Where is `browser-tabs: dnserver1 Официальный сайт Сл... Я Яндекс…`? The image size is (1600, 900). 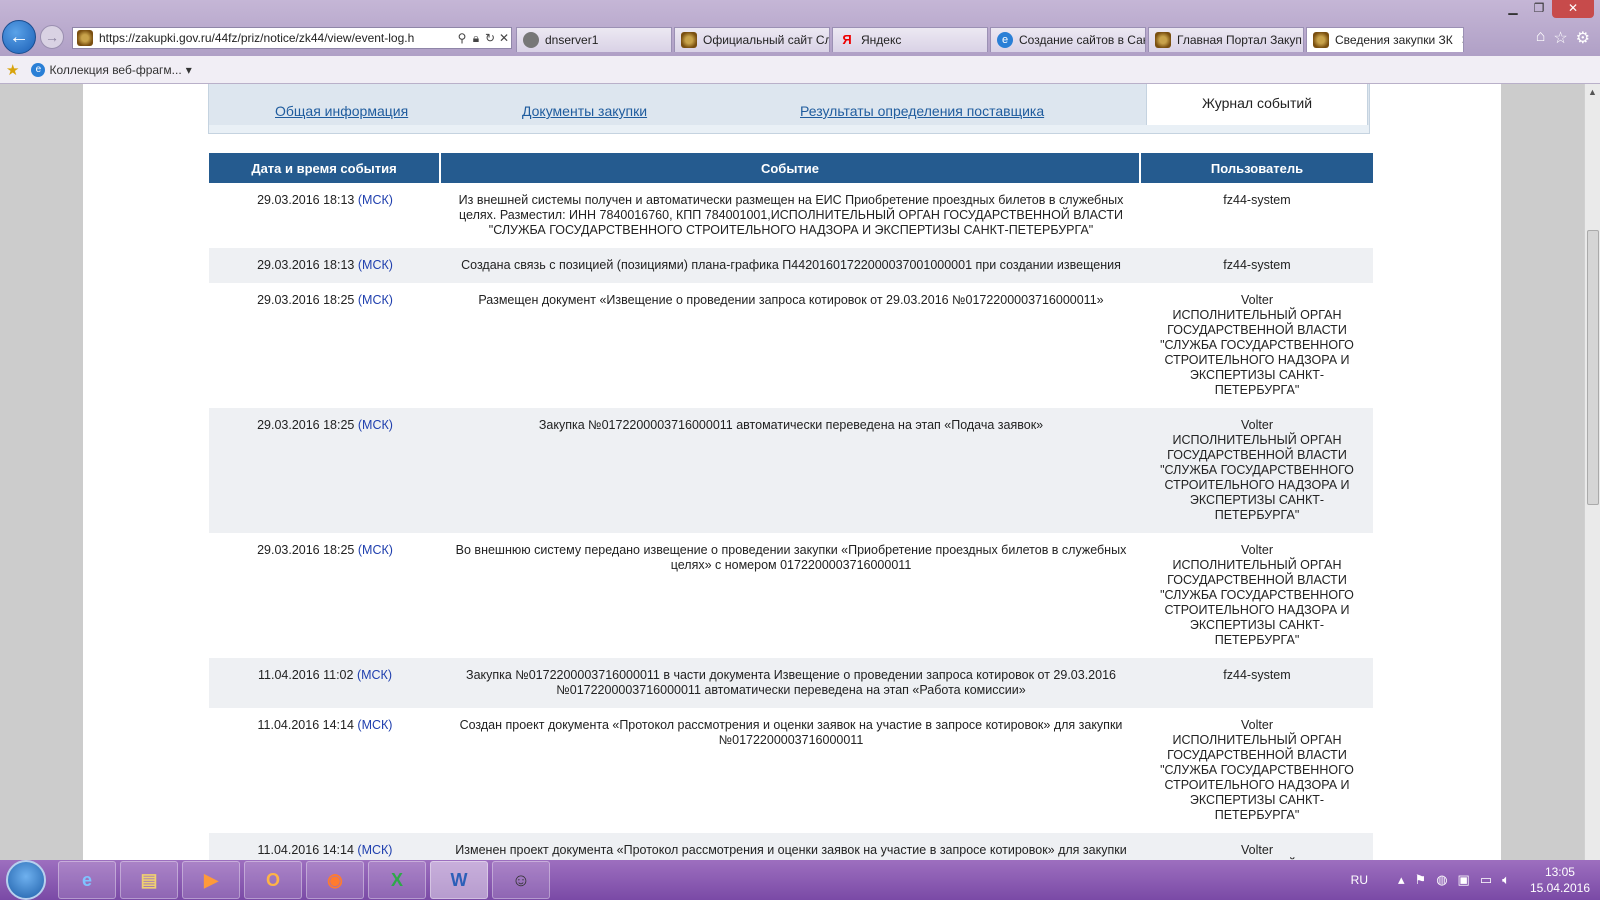
browser-tabs: dnserver1 Официальный сайт Сл... Я Яндекс… is located at coordinates (991, 39).